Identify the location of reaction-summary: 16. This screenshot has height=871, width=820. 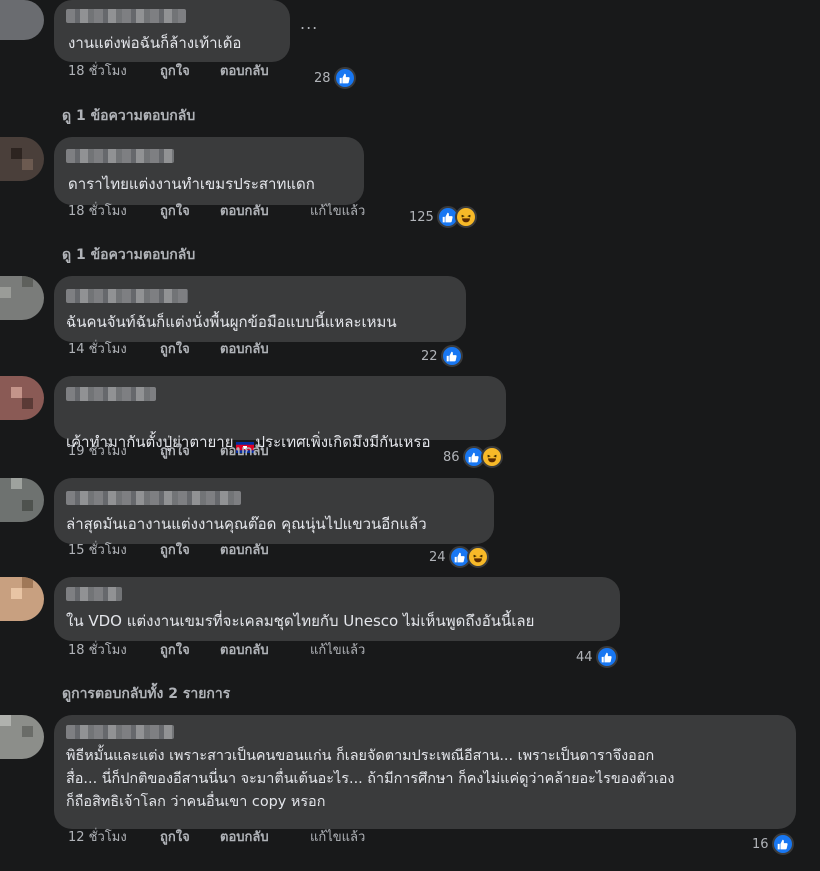
(773, 844).